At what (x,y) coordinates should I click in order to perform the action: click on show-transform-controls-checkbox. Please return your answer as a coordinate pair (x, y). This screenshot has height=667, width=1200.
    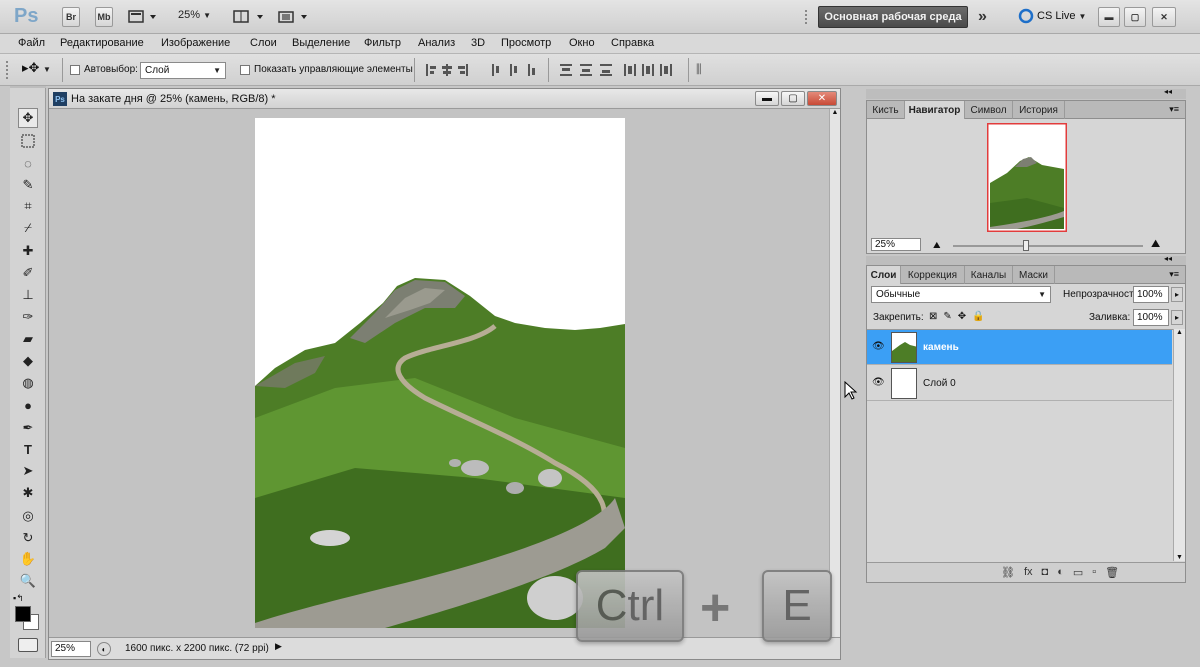
    Looking at the image, I should click on (245, 69).